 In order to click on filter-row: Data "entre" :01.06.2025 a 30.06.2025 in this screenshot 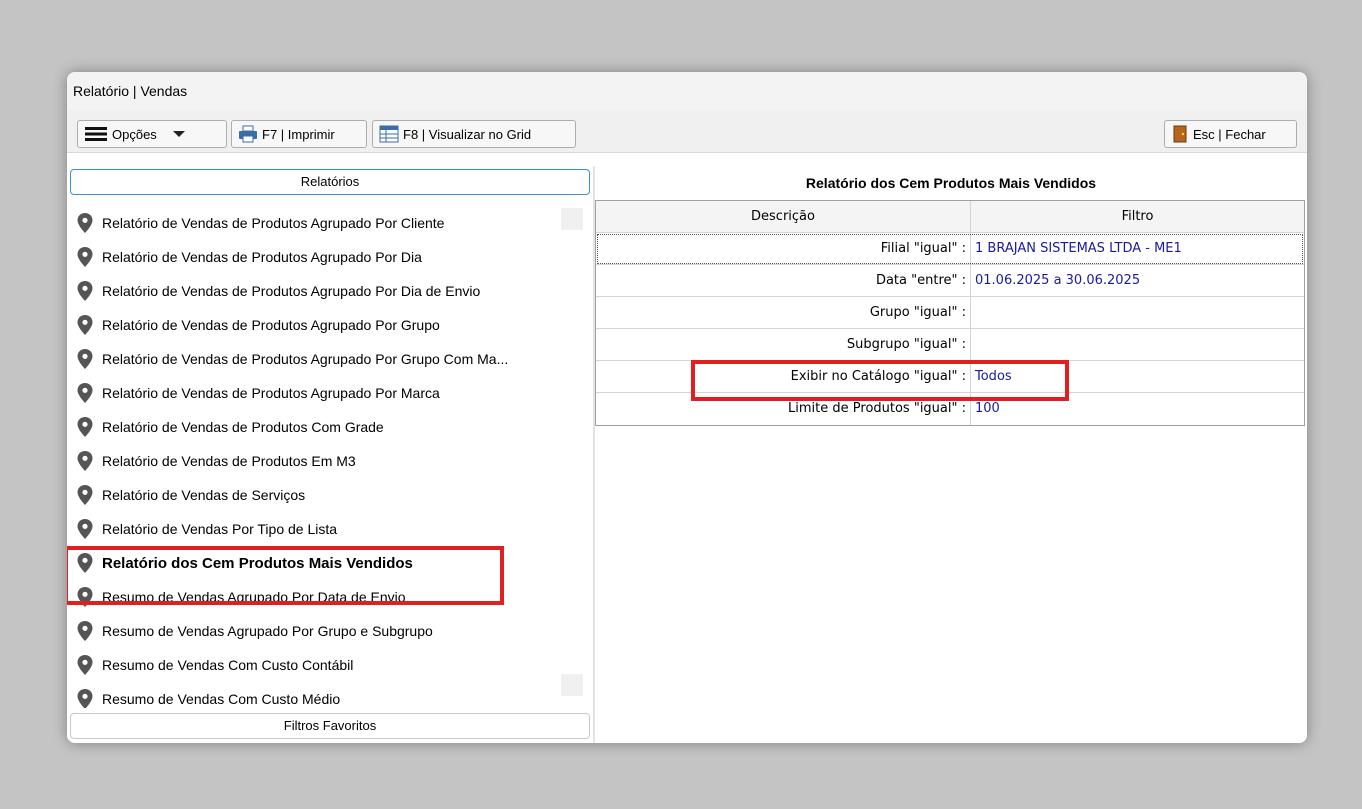, I will do `click(950, 281)`.